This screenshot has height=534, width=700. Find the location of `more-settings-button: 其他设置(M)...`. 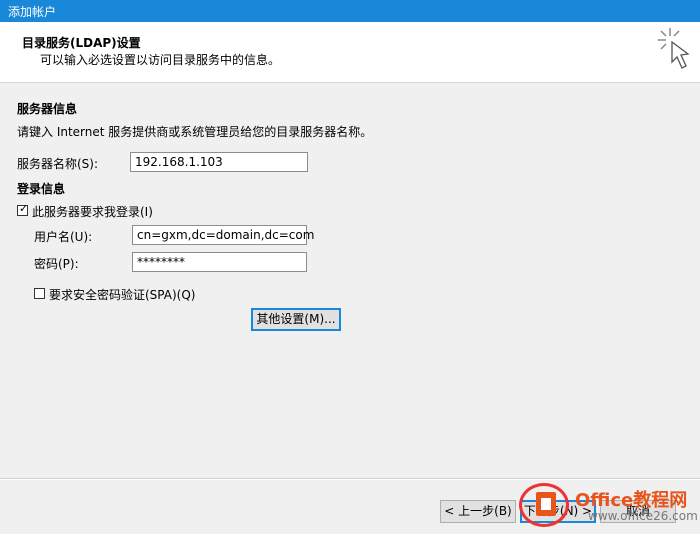

more-settings-button: 其他设置(M)... is located at coordinates (296, 319).